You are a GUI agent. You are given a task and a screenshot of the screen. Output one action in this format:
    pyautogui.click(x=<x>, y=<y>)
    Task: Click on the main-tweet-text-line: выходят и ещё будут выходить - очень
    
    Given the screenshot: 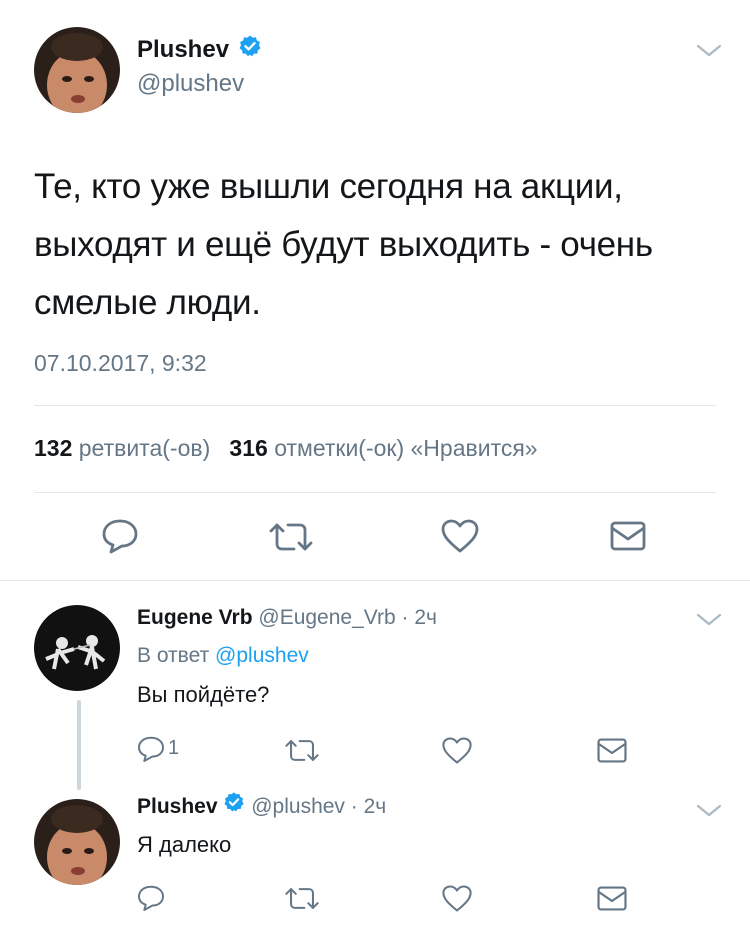 What is the action you would take?
    pyautogui.click(x=343, y=244)
    